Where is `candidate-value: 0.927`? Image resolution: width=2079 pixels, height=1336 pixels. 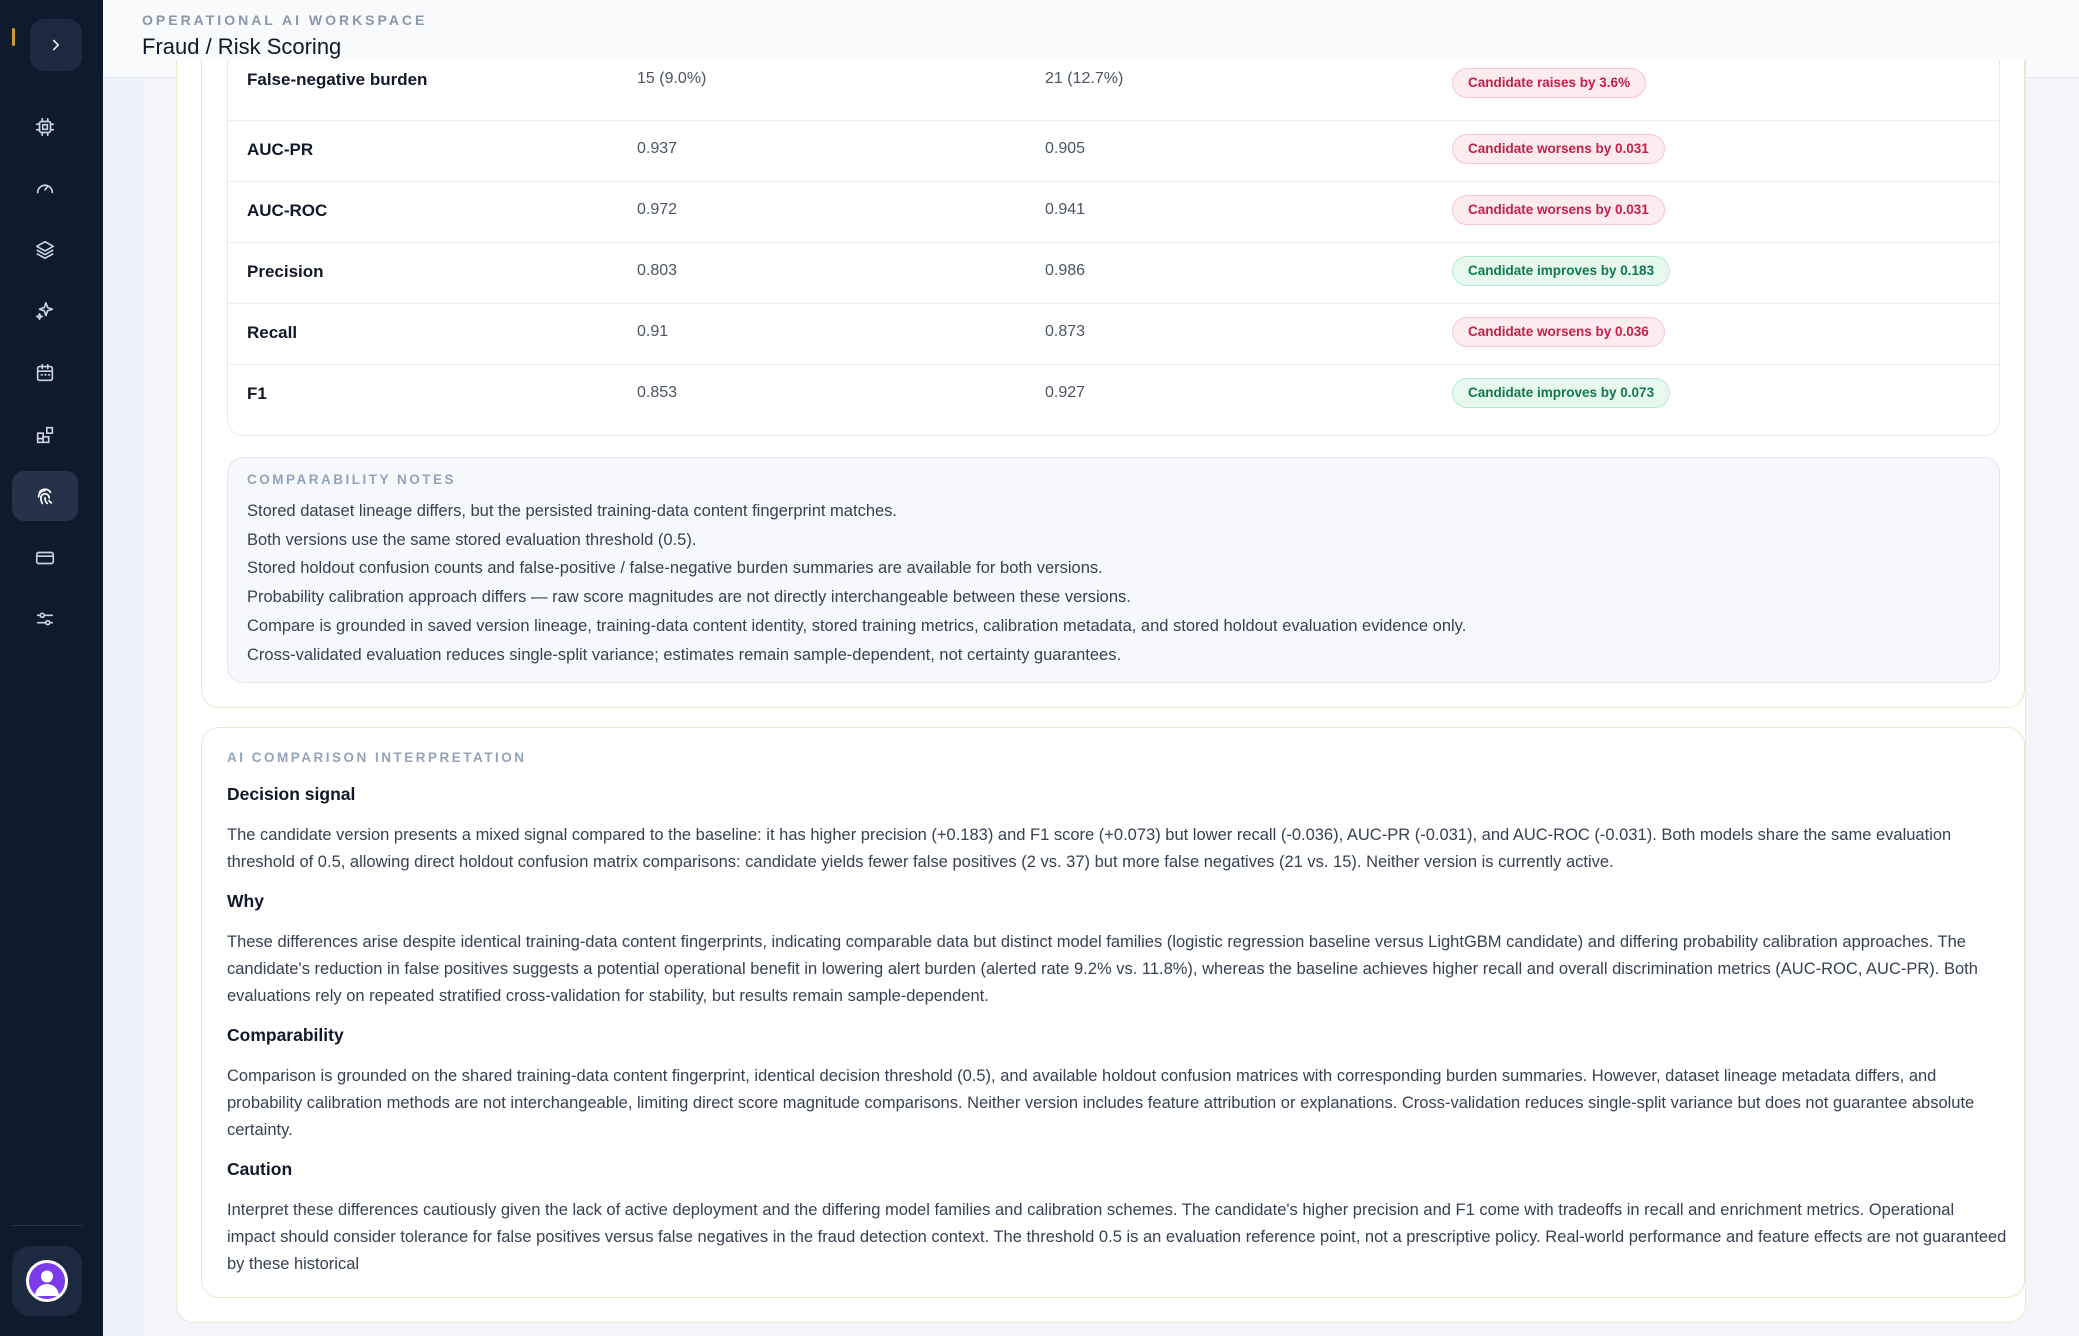
candidate-value: 0.927 is located at coordinates (1065, 392).